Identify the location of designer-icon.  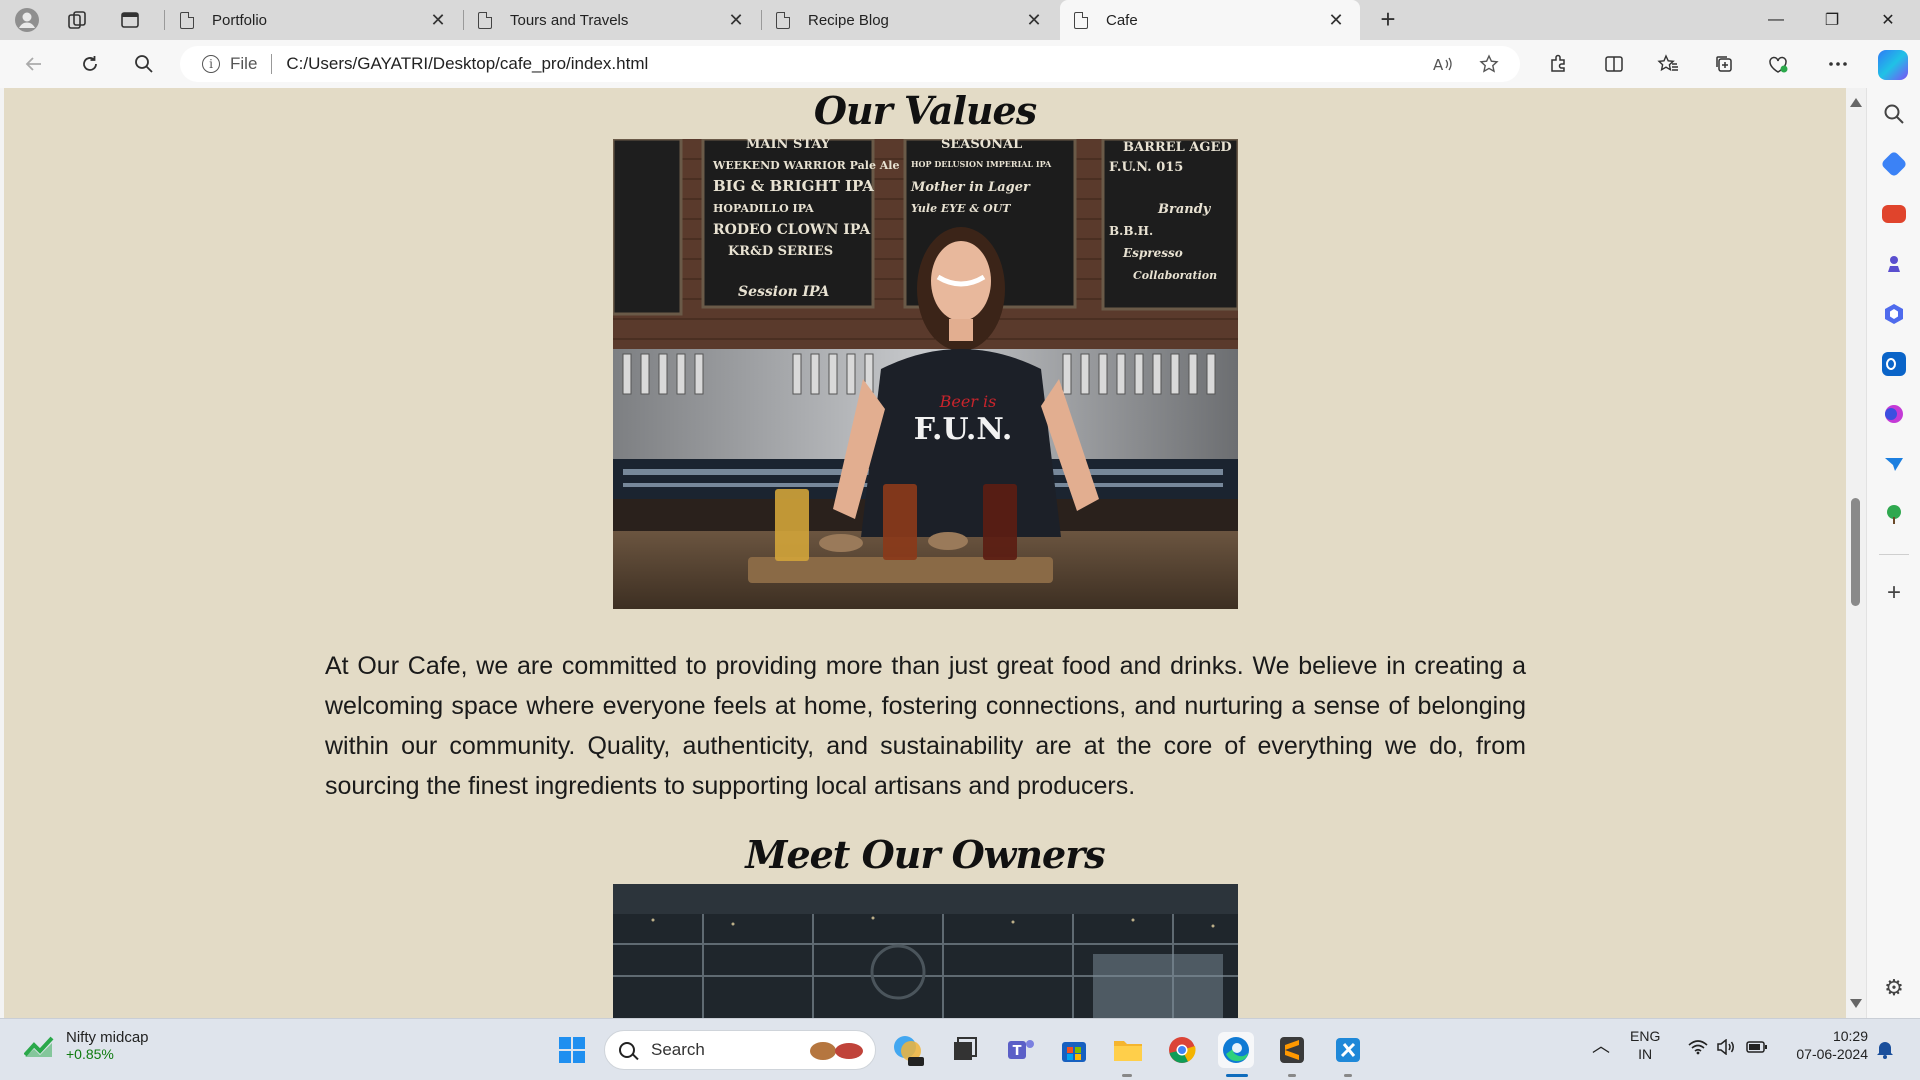
(1894, 414).